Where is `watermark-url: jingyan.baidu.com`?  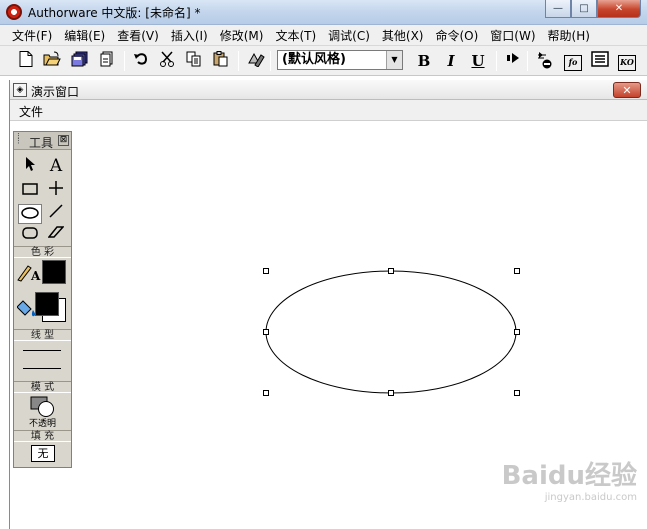 watermark-url: jingyan.baidu.com is located at coordinates (590, 497).